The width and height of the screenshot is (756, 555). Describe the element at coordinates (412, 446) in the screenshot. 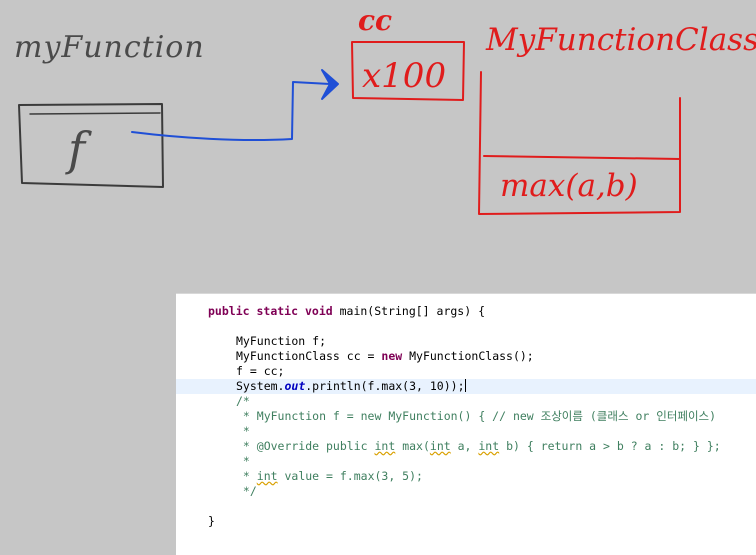

I see `code-token: max(` at that location.